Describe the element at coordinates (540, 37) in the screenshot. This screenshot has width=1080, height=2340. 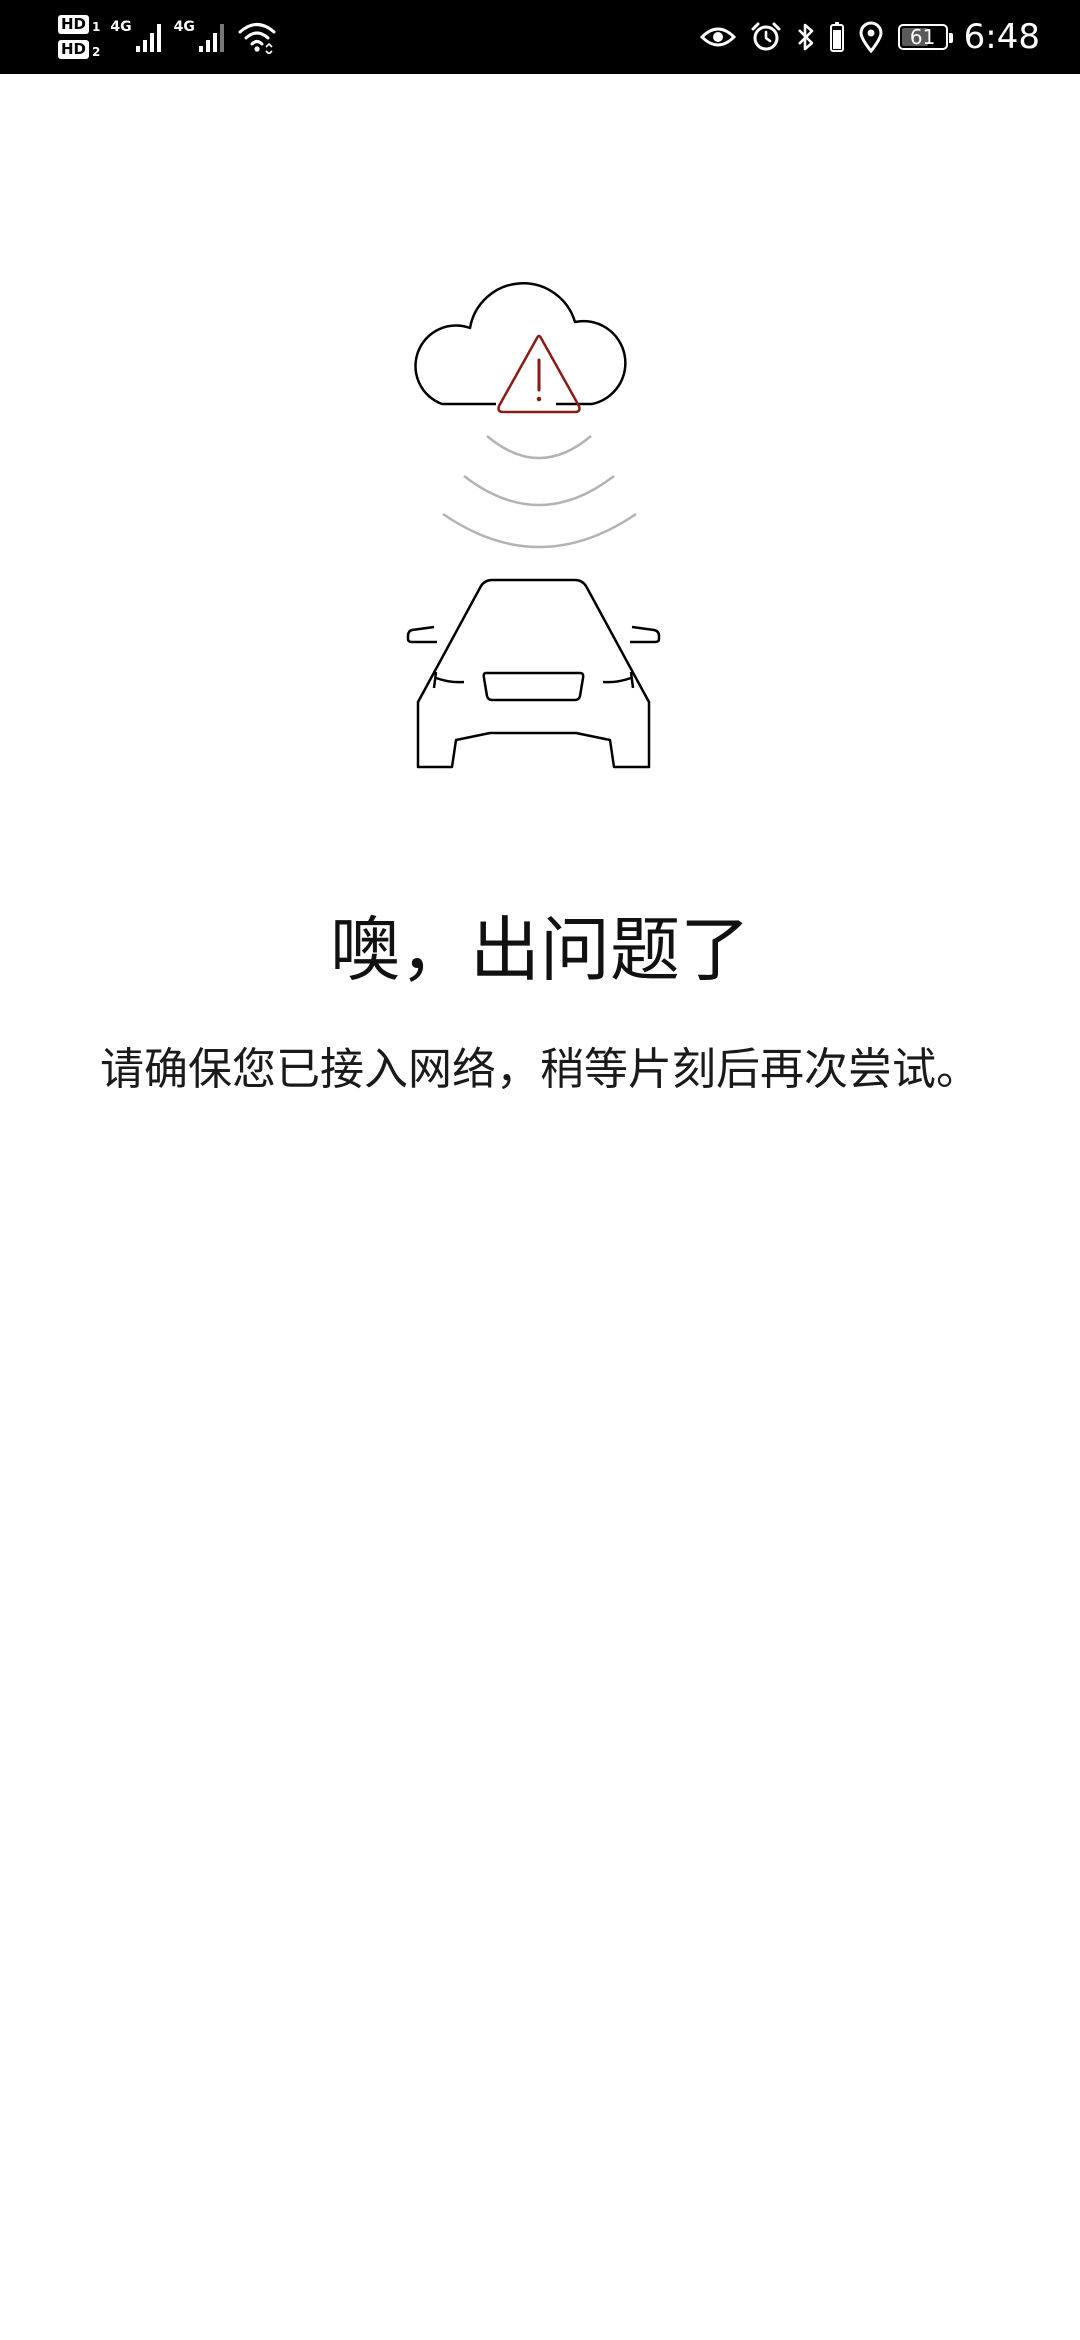
I see `status-bar: HD 1 HD 2 4G 4G 61 6:48` at that location.